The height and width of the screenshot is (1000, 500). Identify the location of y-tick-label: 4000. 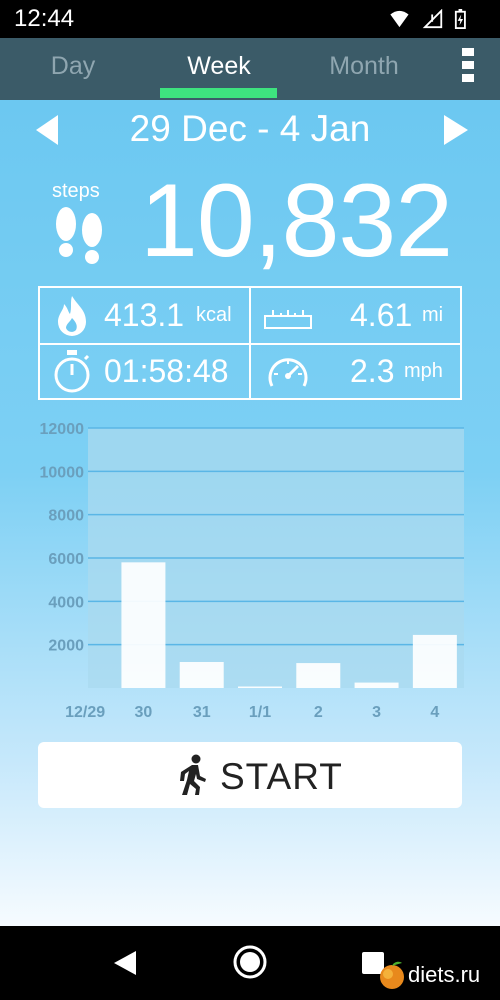
(66, 602).